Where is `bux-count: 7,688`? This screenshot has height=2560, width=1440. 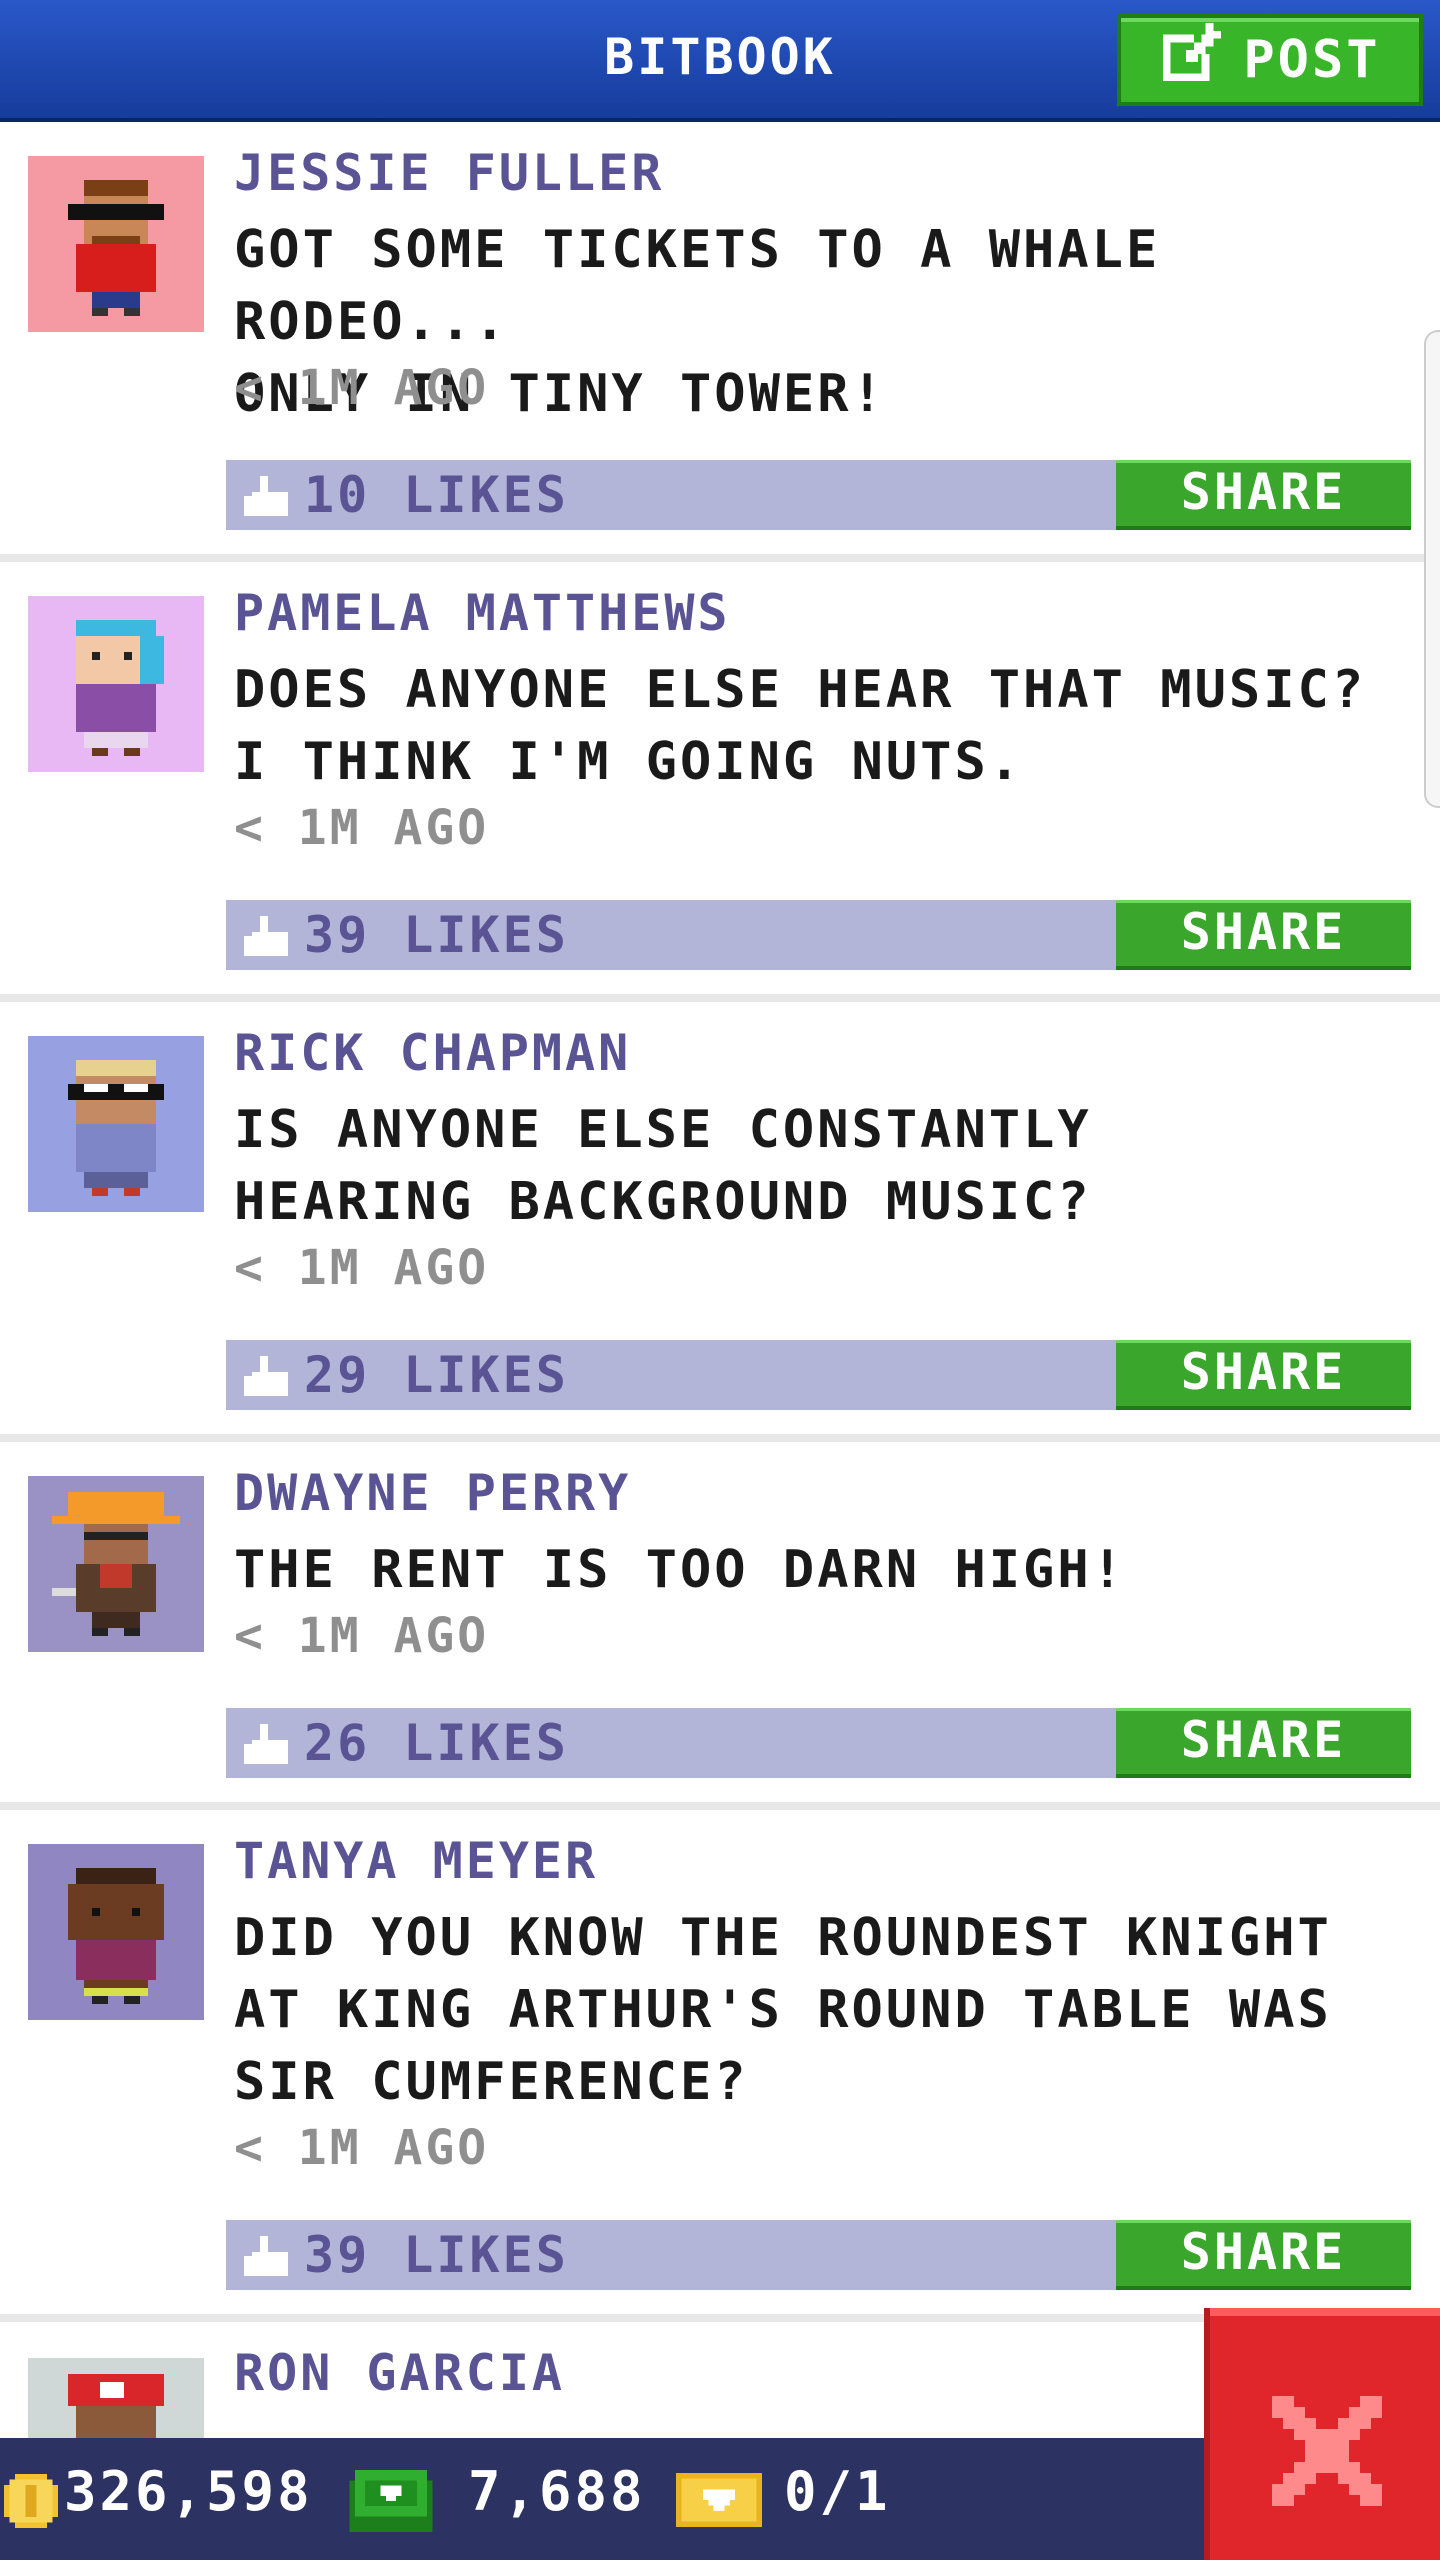 bux-count: 7,688 is located at coordinates (557, 2491).